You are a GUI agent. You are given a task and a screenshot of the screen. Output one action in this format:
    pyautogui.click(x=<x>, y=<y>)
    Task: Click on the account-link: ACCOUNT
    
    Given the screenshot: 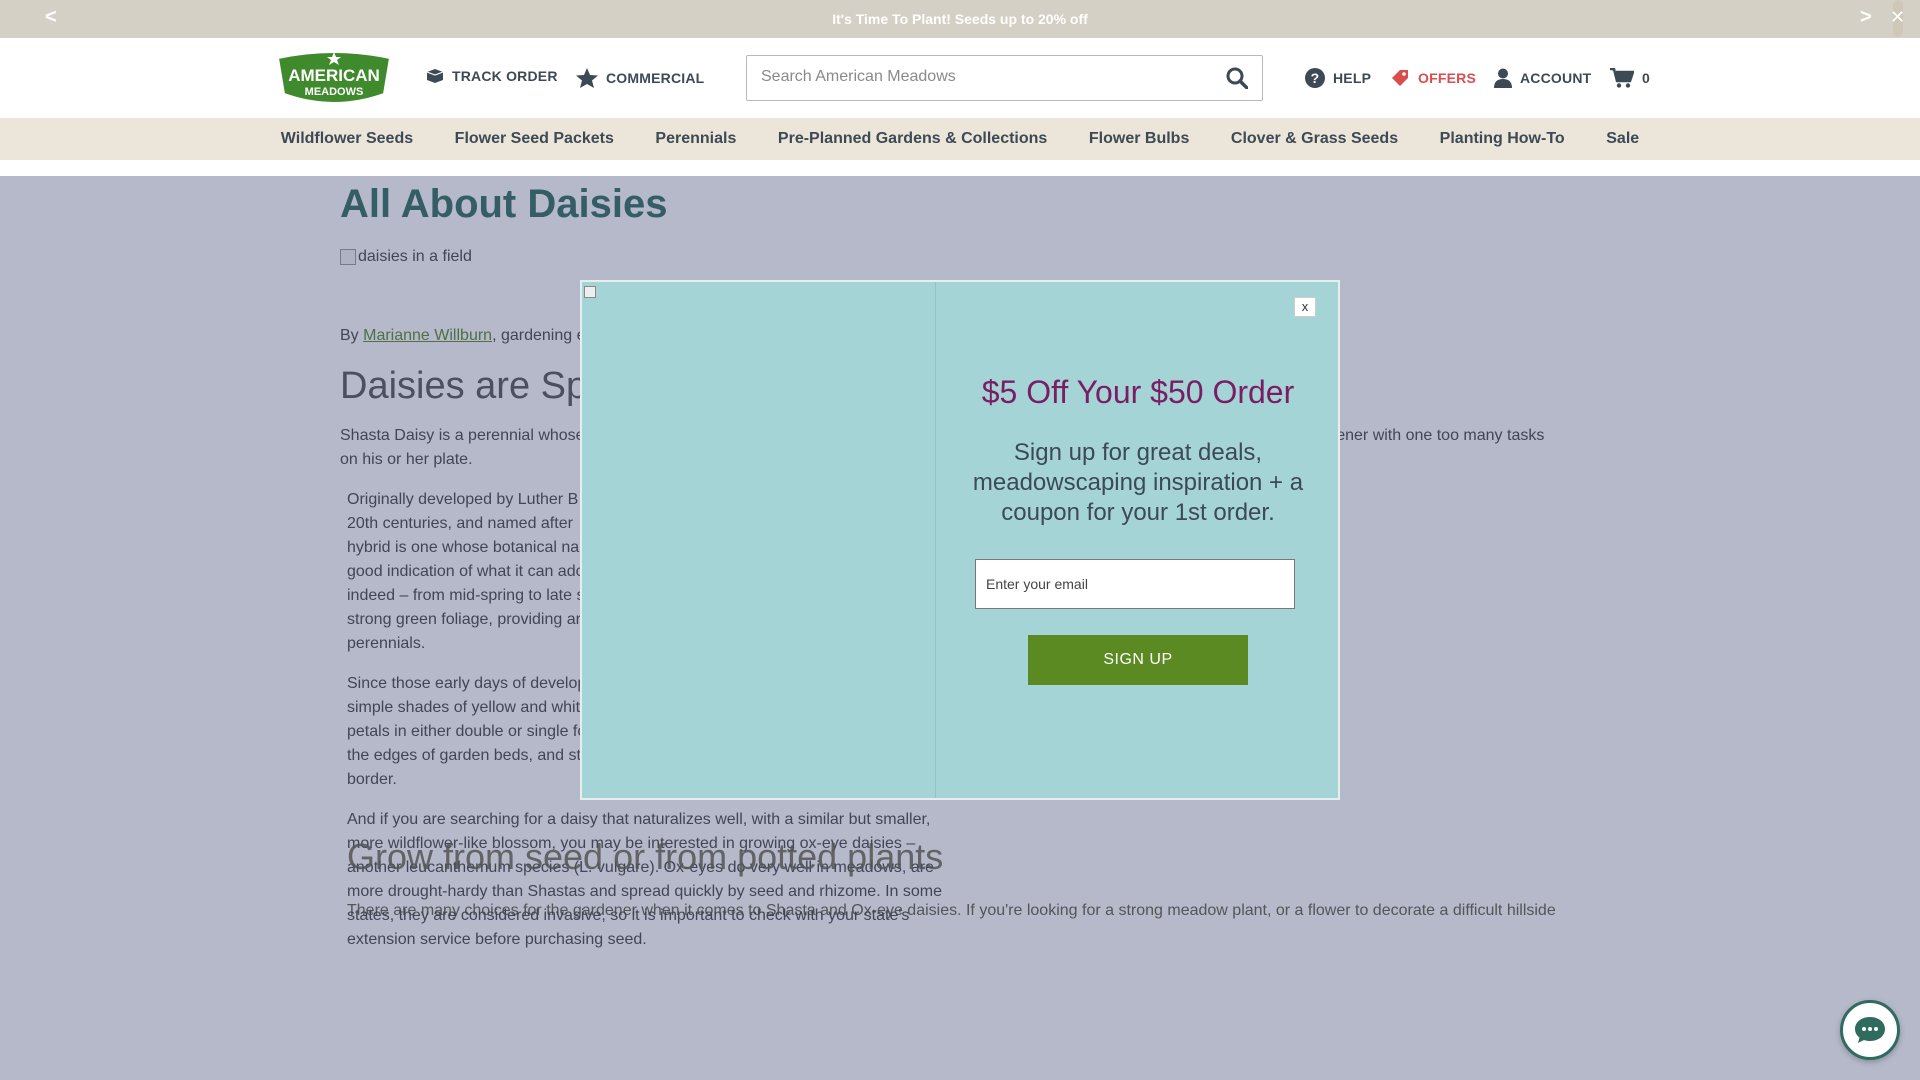 What is the action you would take?
    pyautogui.click(x=1542, y=78)
    